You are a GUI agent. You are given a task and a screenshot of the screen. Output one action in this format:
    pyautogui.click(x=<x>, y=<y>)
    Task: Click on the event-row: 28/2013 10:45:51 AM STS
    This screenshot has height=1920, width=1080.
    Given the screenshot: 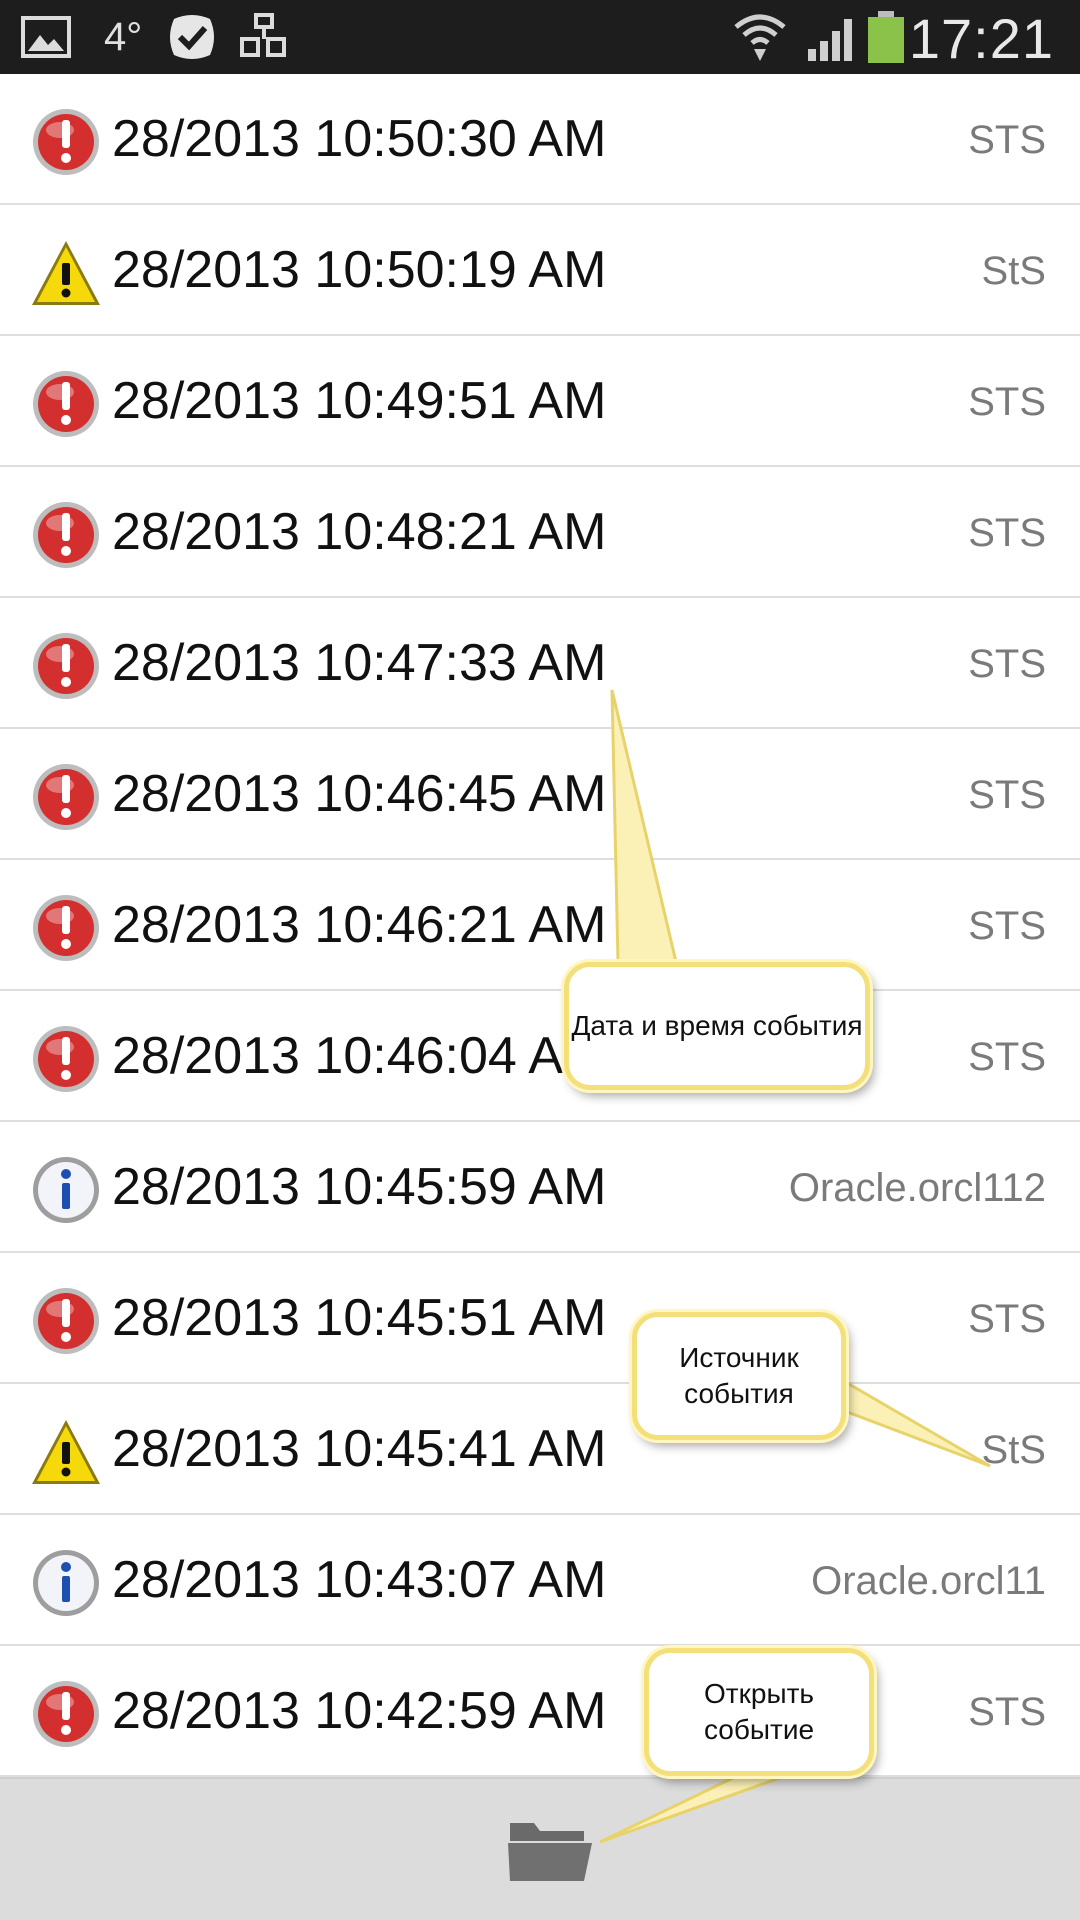 What is the action you would take?
    pyautogui.click(x=540, y=1318)
    